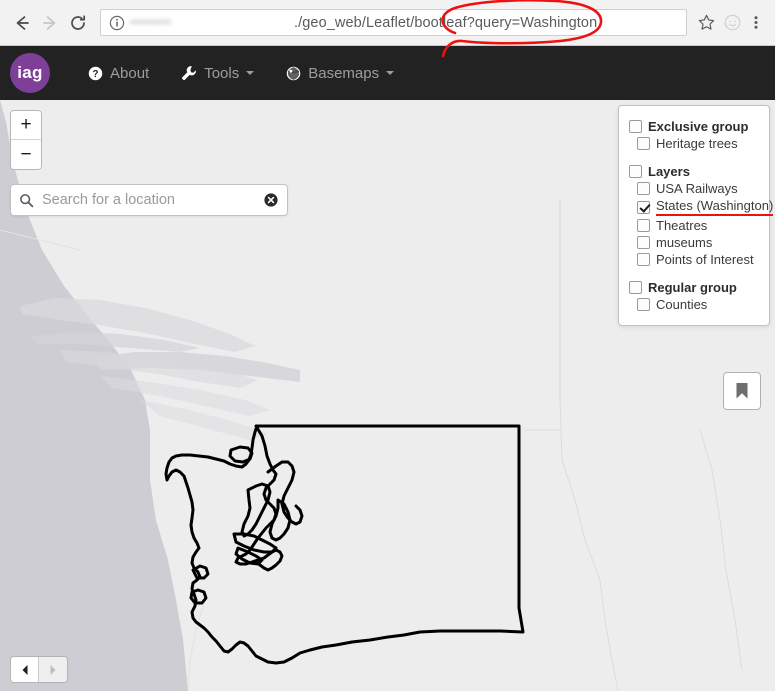 Image resolution: width=775 pixels, height=691 pixels. I want to click on nav-item-basemaps: Basemaps, so click(340, 73).